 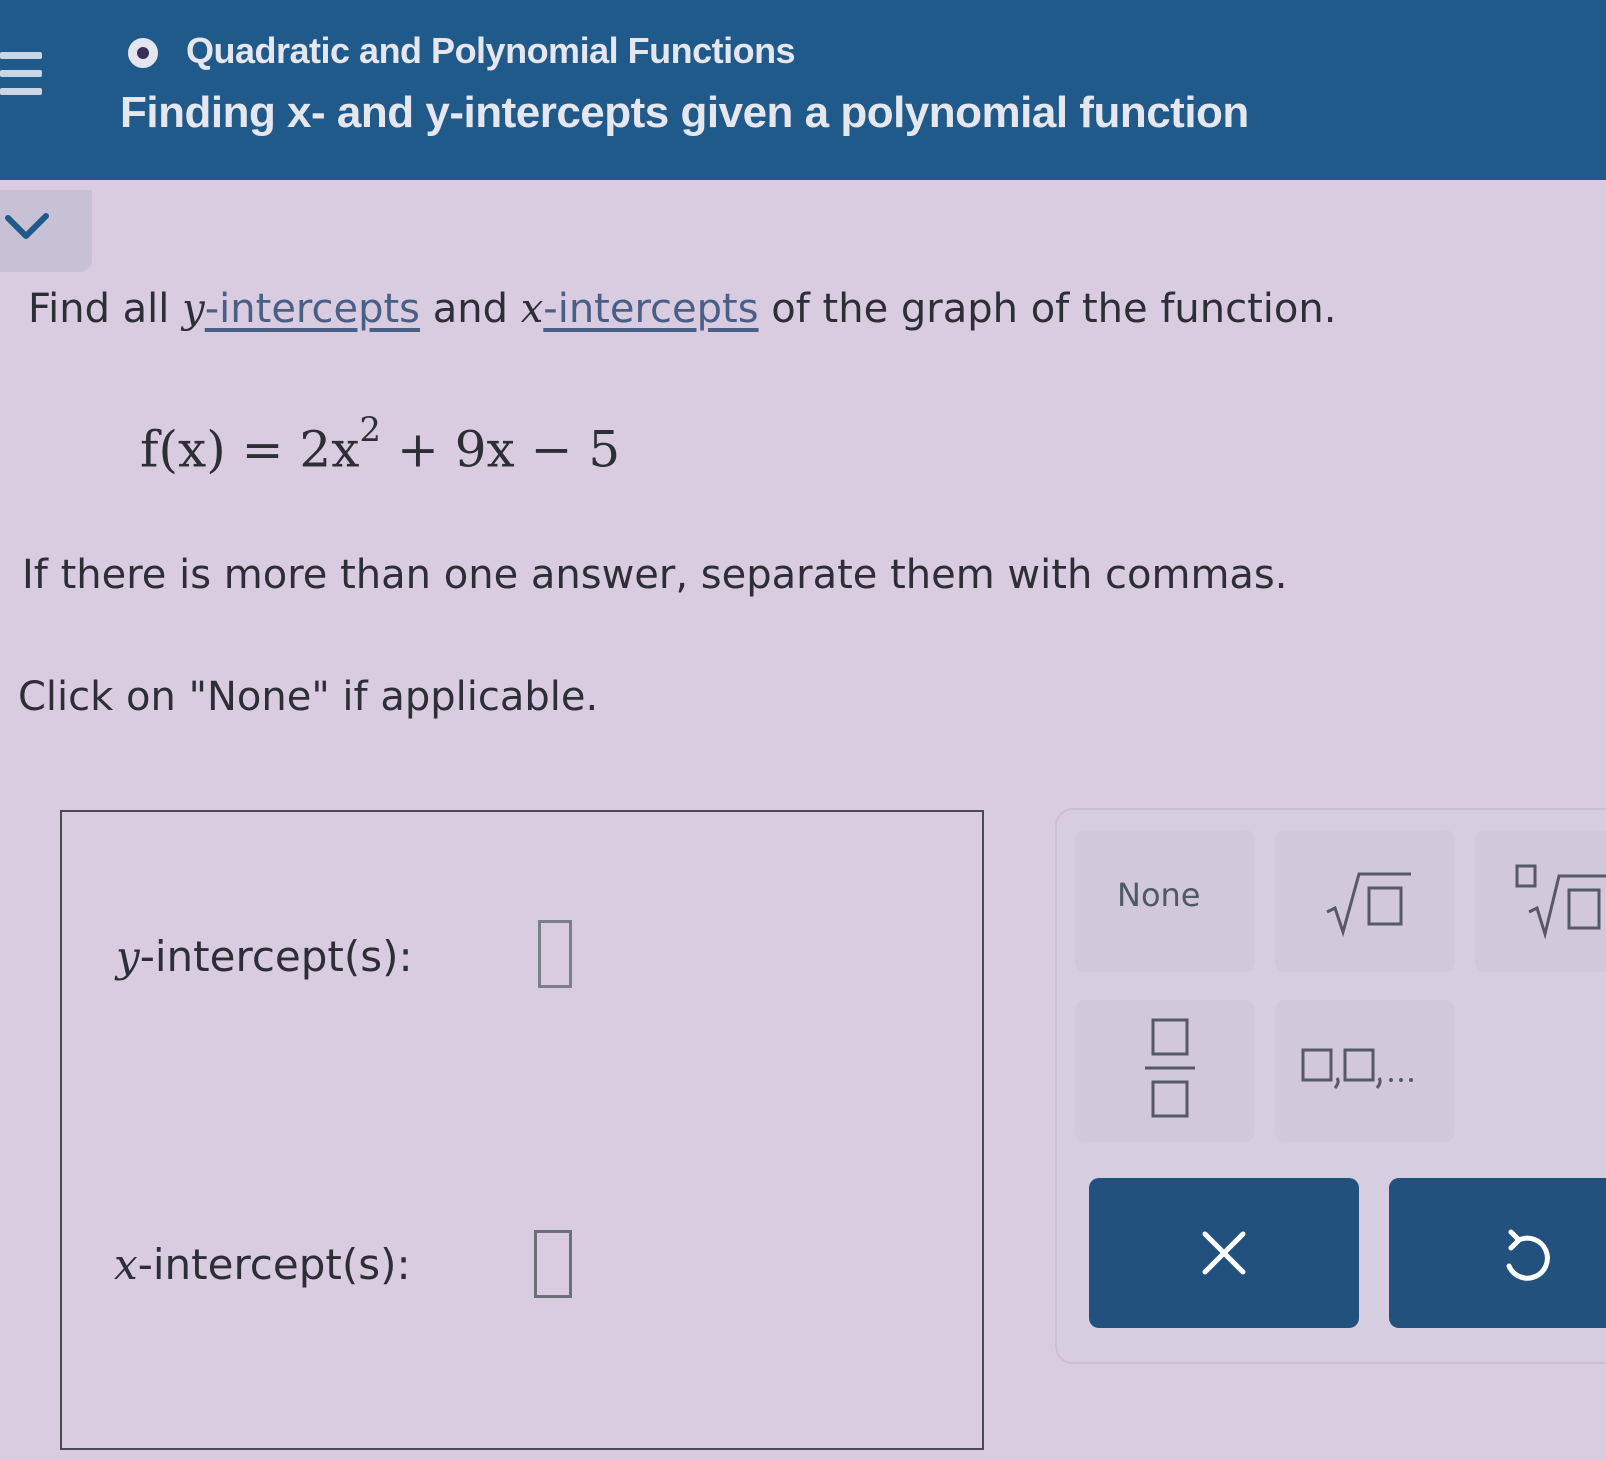 I want to click on square-root-icon, so click(x=1368, y=905).